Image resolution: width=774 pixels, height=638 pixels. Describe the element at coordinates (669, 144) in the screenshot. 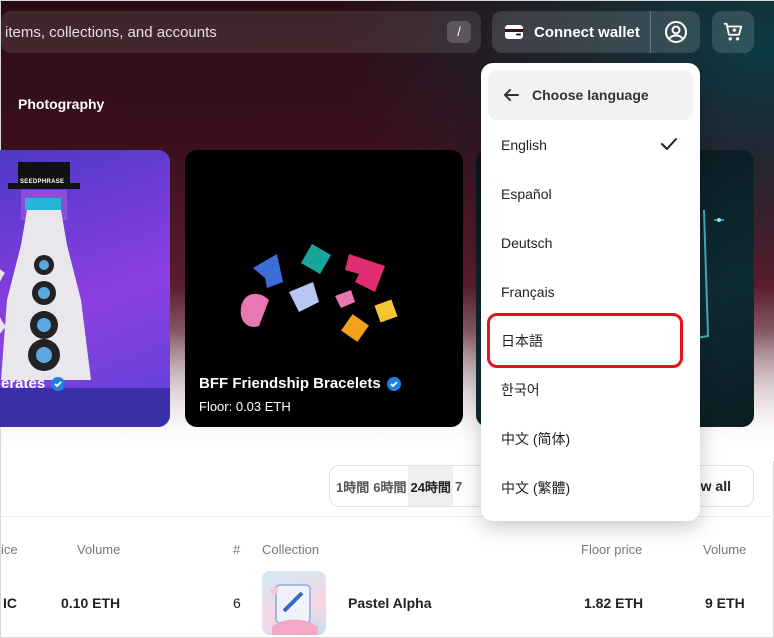

I see `check-icon` at that location.